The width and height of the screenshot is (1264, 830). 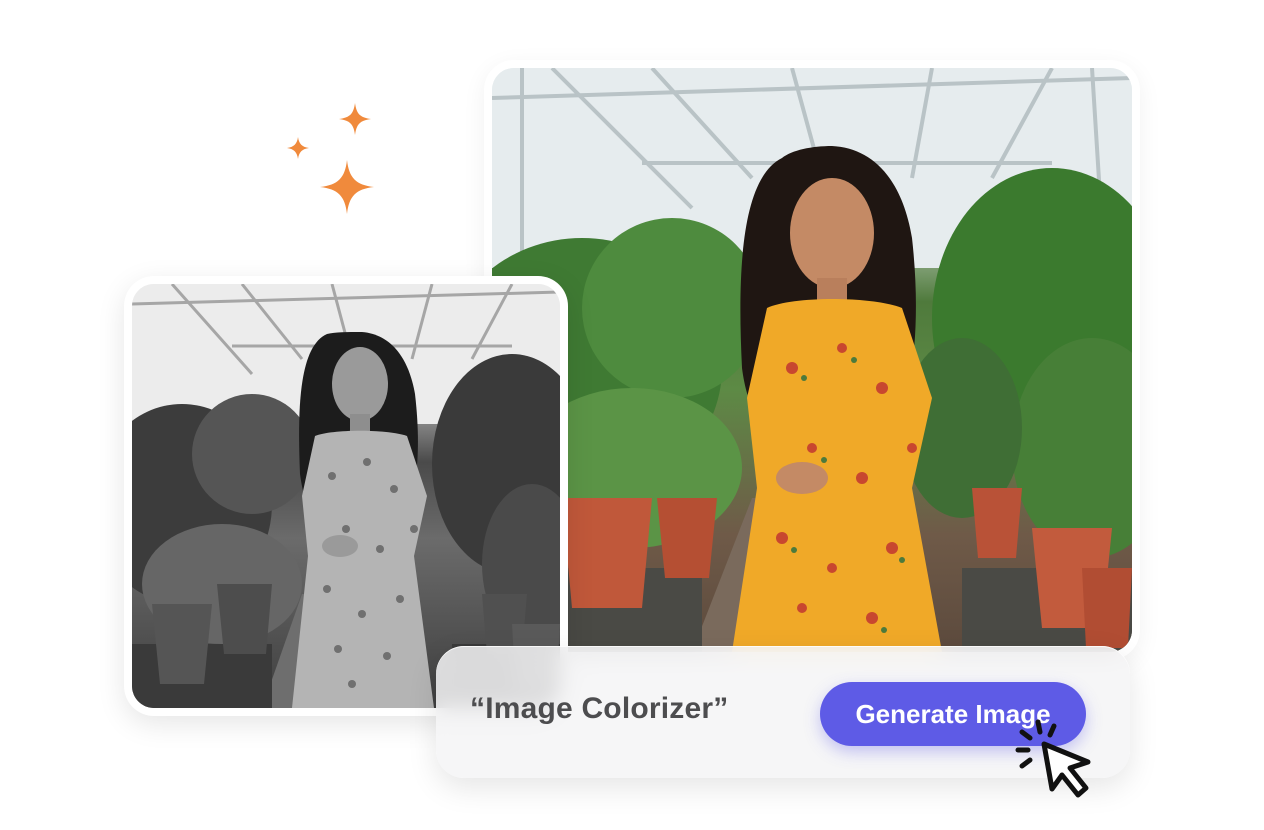 I want to click on sparkle-icon-medium, so click(x=355, y=119).